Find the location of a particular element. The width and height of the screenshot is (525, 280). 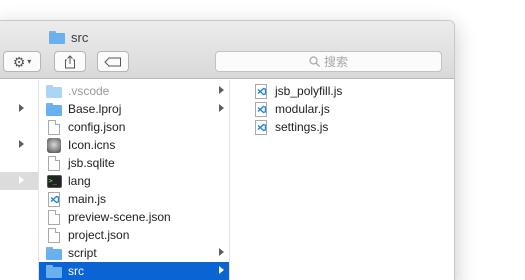

file-name: preview-scene.json is located at coordinates (119, 217).